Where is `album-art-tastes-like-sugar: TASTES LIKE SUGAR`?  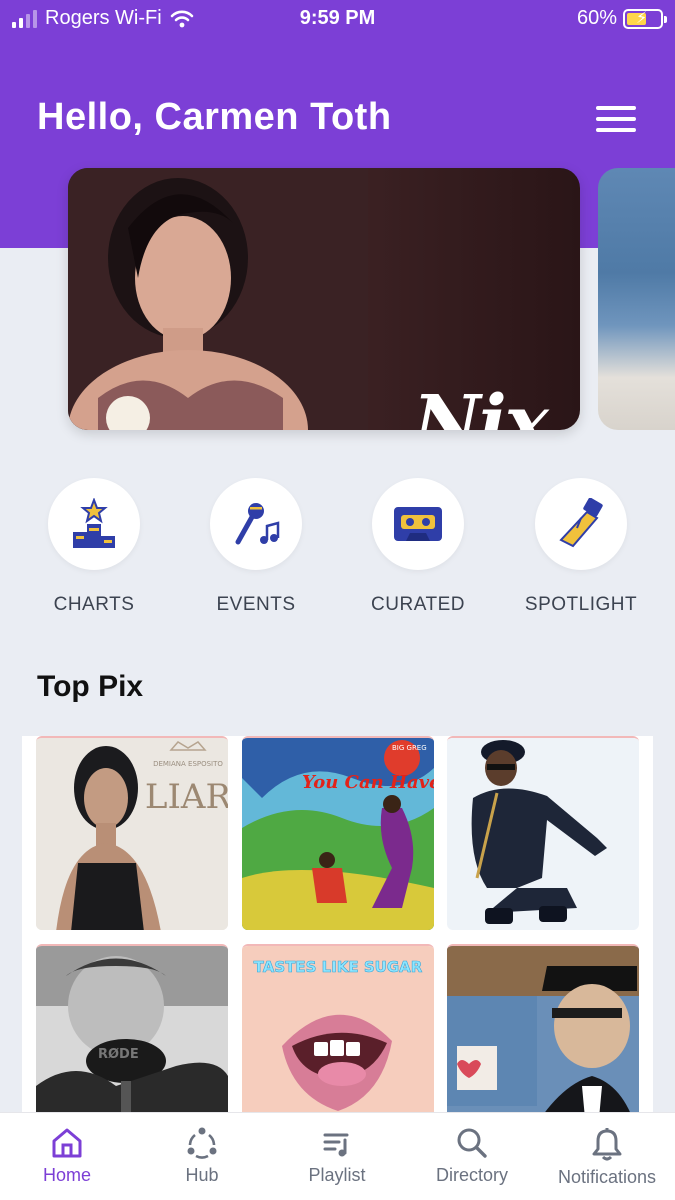
album-art-tastes-like-sugar: TASTES LIKE SUGAR is located at coordinates (338, 1042).